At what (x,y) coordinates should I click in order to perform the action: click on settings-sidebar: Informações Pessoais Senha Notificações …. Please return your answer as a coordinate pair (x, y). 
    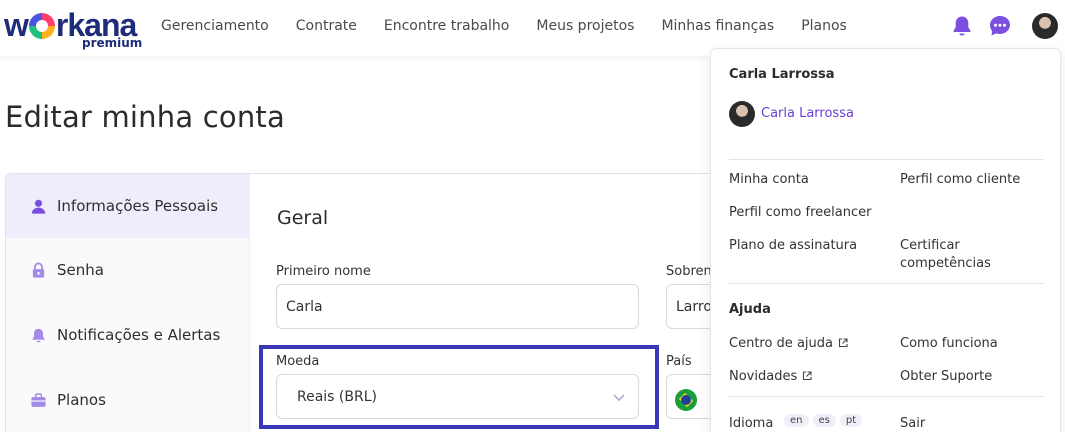
    Looking at the image, I should click on (128, 303).